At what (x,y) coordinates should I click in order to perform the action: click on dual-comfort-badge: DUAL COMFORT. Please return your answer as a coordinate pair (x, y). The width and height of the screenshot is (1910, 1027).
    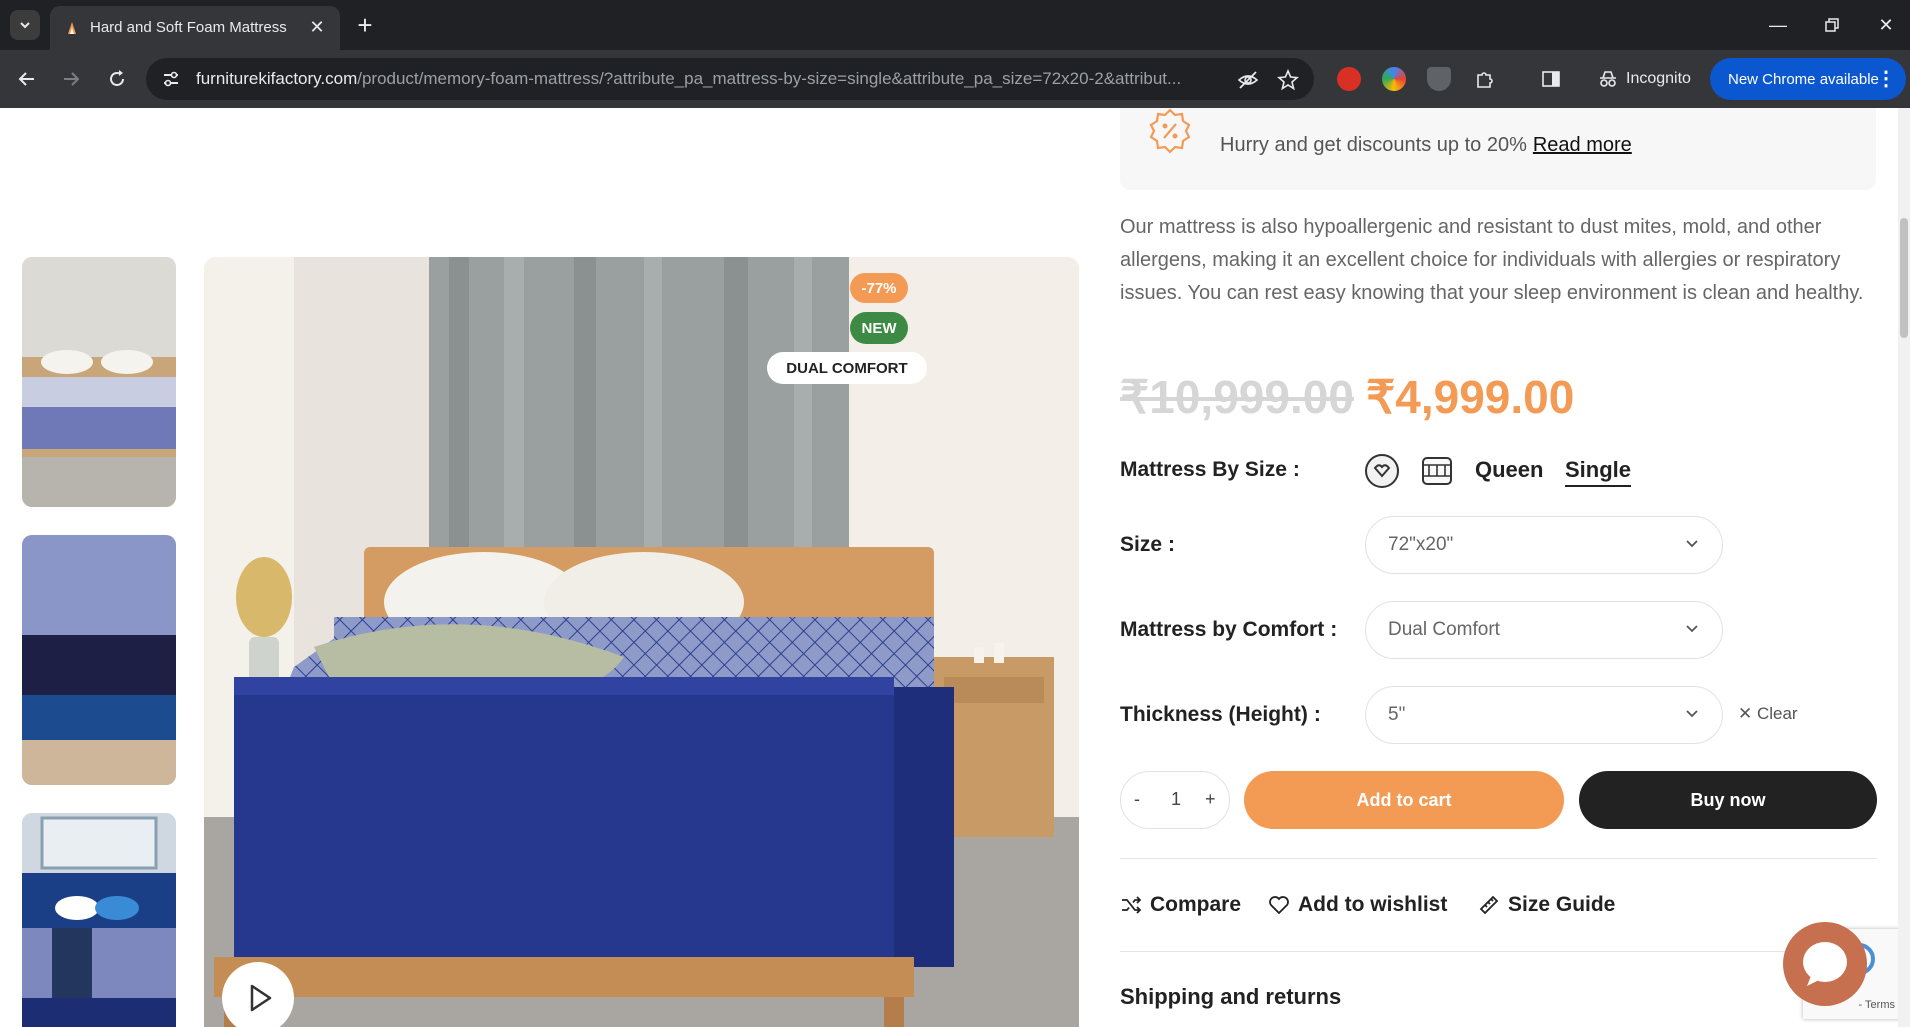
    Looking at the image, I should click on (847, 368).